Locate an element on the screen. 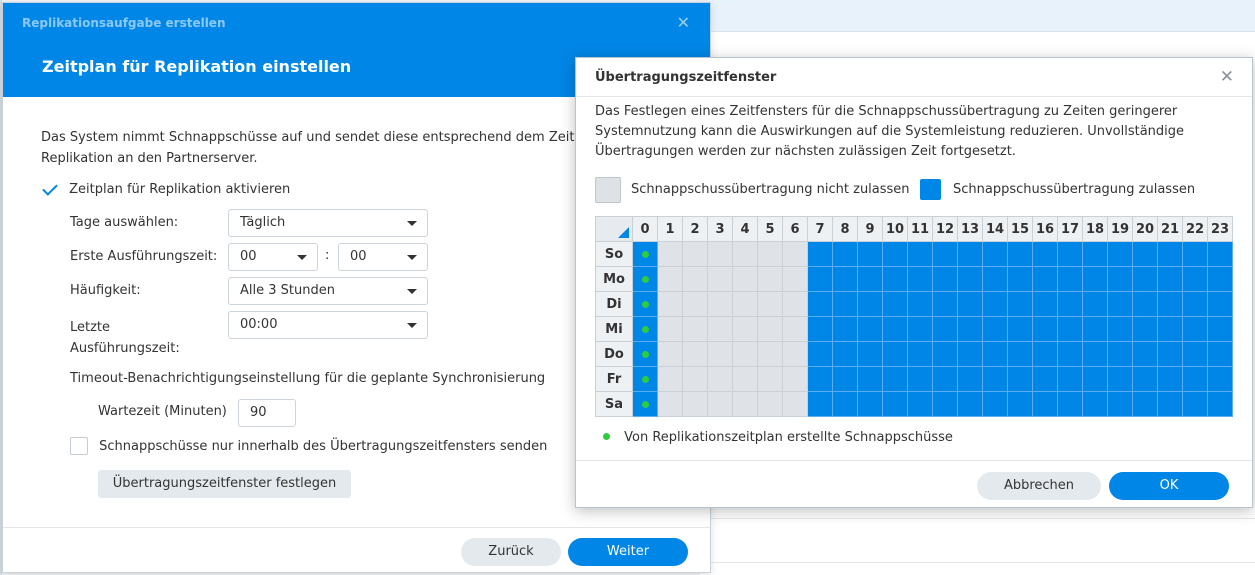 This screenshot has height=575, width=1255. hour-header: 1 is located at coordinates (670, 229).